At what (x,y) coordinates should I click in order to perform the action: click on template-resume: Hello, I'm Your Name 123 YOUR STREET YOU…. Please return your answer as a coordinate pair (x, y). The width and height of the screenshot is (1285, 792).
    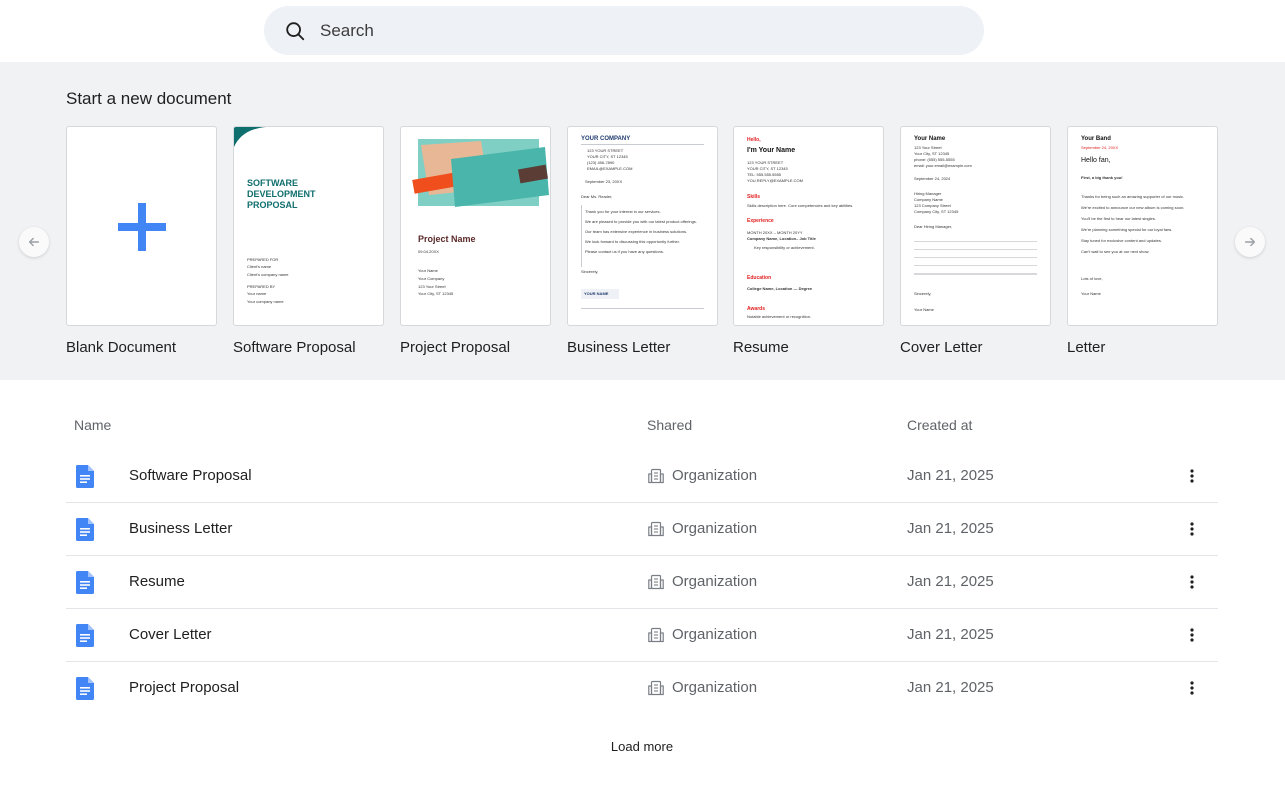
    Looking at the image, I should click on (808, 241).